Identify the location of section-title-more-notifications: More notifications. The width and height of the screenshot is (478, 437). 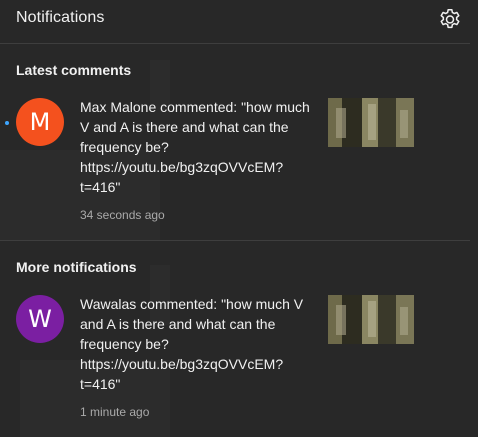
(76, 267).